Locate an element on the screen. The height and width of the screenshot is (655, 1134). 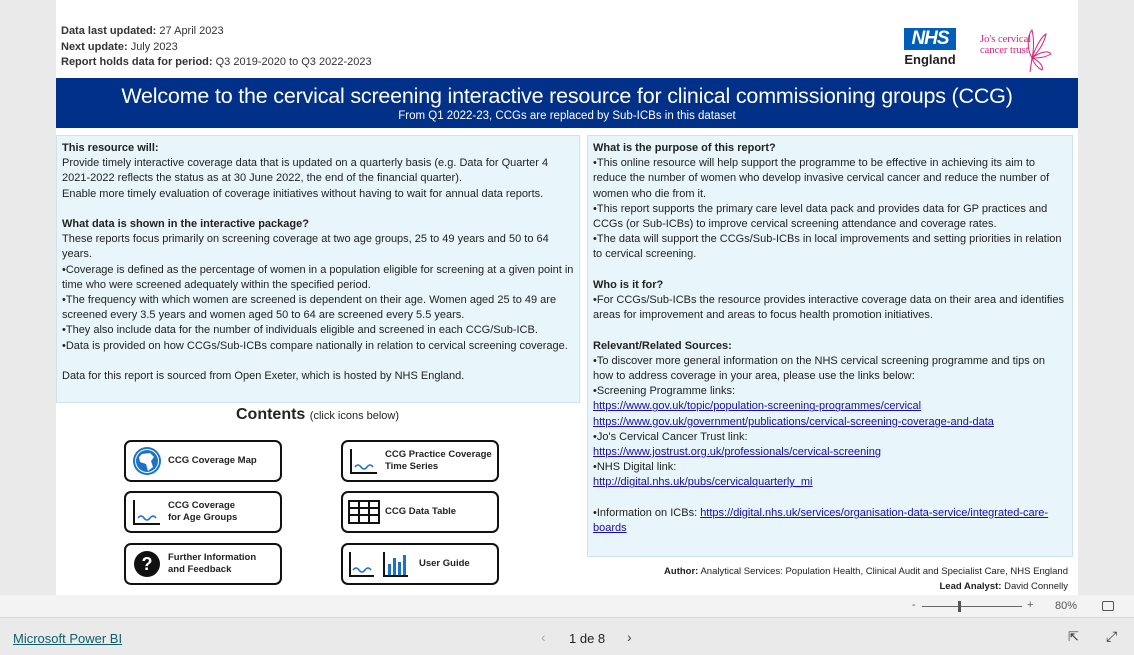
ccg-practice-time-series-button: CCG Practice Coverage Time Series is located at coordinates (420, 461).